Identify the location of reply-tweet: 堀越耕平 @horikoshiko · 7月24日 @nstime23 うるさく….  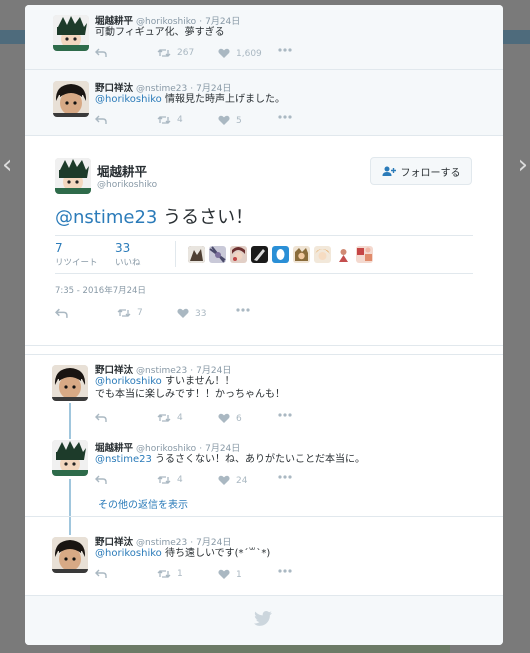
(264, 463).